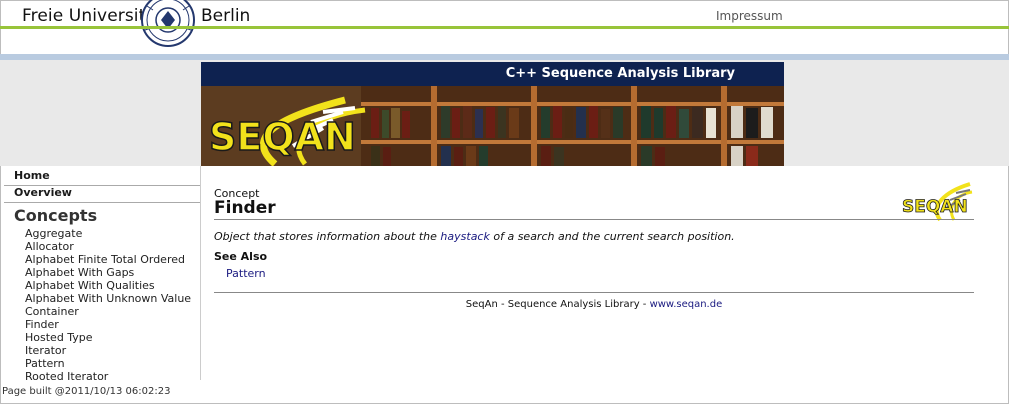 This screenshot has width=1009, height=404. Describe the element at coordinates (594, 219) in the screenshot. I see `title-divider` at that location.